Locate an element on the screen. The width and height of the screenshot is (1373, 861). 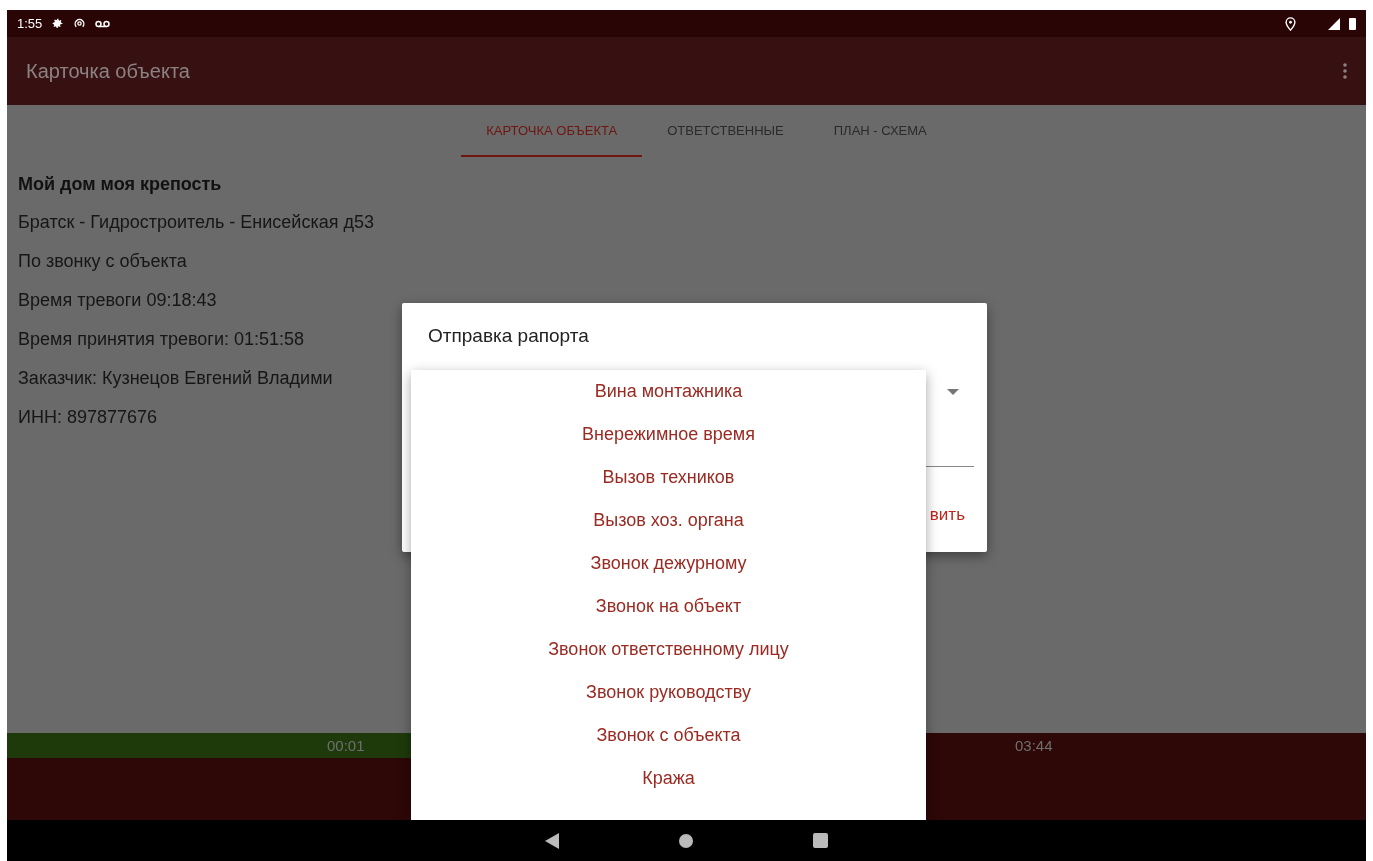
menu-option: Звонок на объект is located at coordinates (668, 606).